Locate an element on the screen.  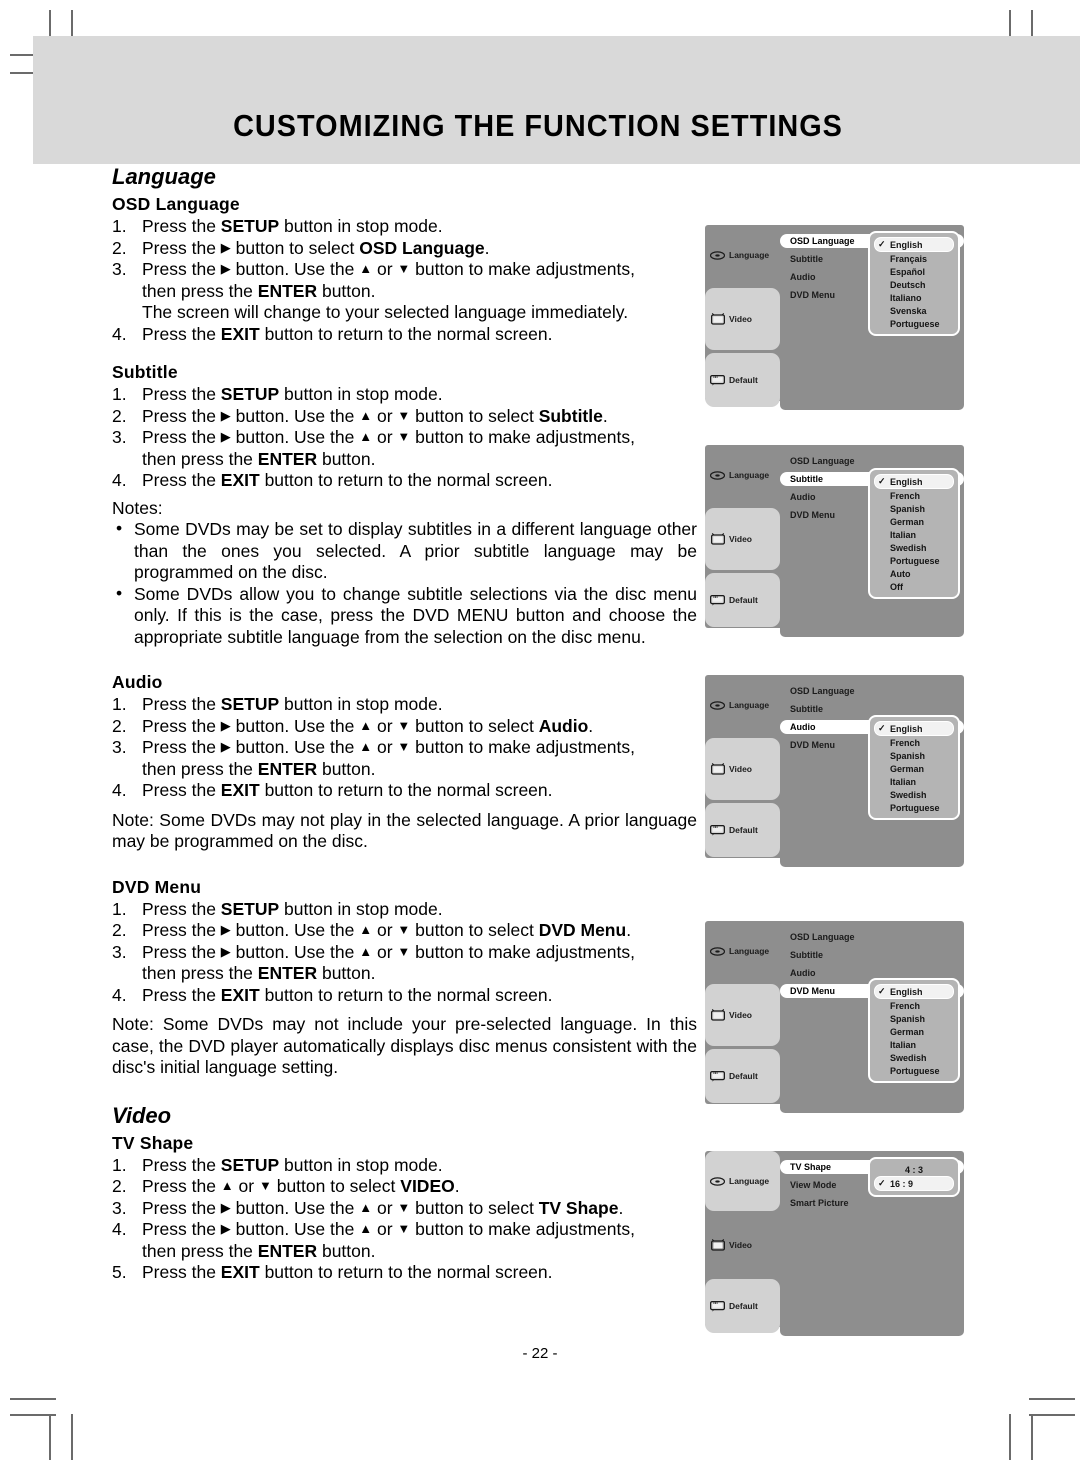
osd-sidebar-label: Video is located at coordinates (740, 1015).